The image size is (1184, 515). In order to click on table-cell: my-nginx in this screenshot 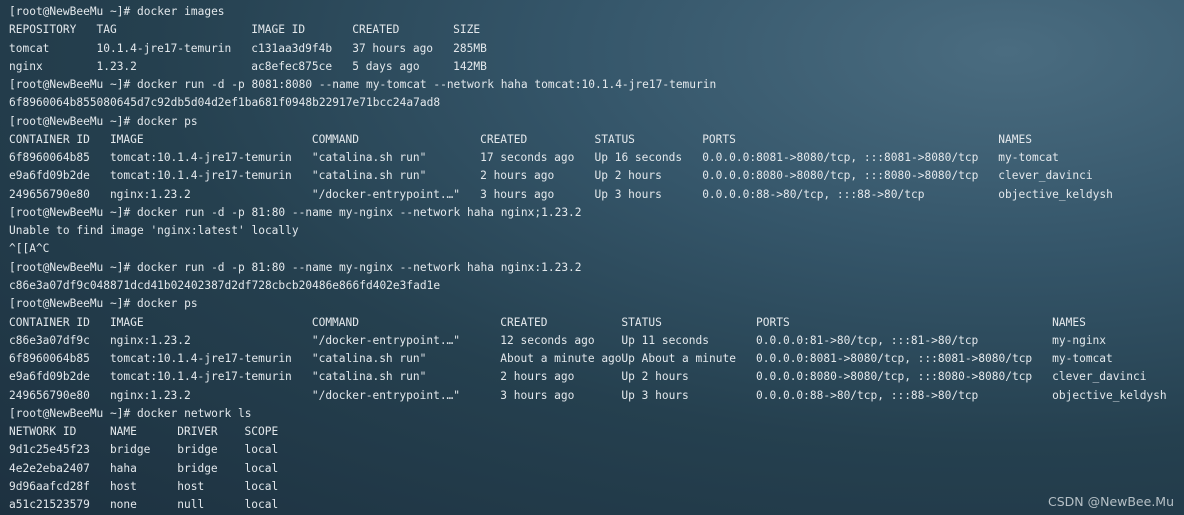, I will do `click(1079, 340)`.